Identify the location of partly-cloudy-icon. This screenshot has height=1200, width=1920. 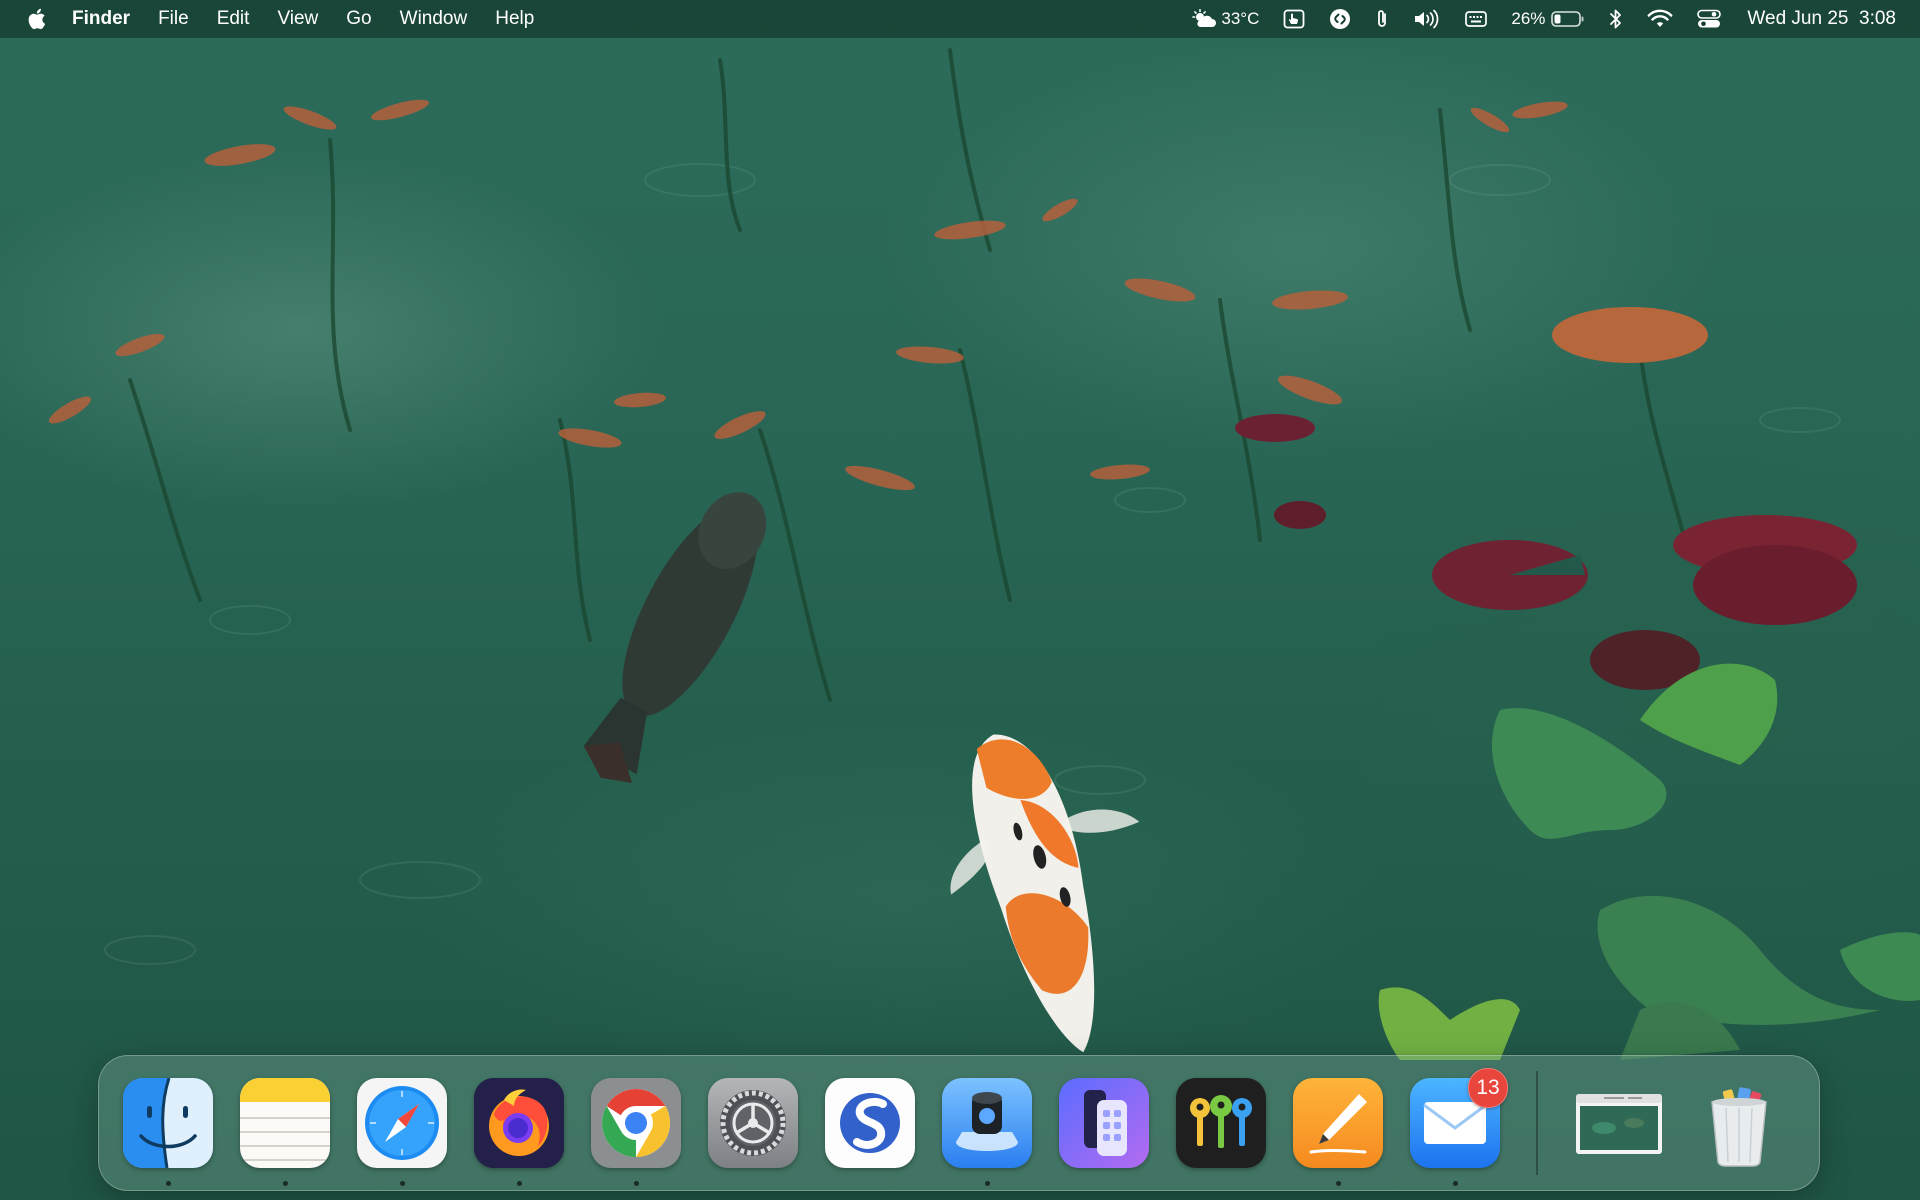
(1204, 18).